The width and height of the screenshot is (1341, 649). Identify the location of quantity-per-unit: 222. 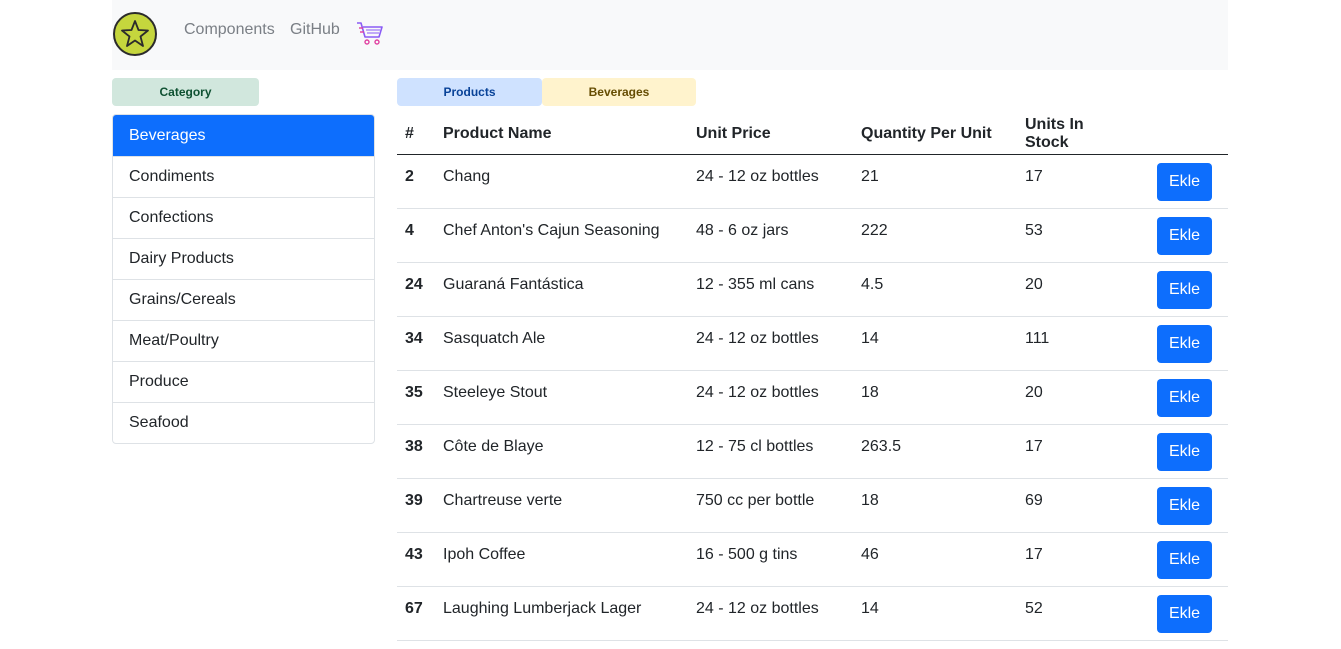
(935, 235).